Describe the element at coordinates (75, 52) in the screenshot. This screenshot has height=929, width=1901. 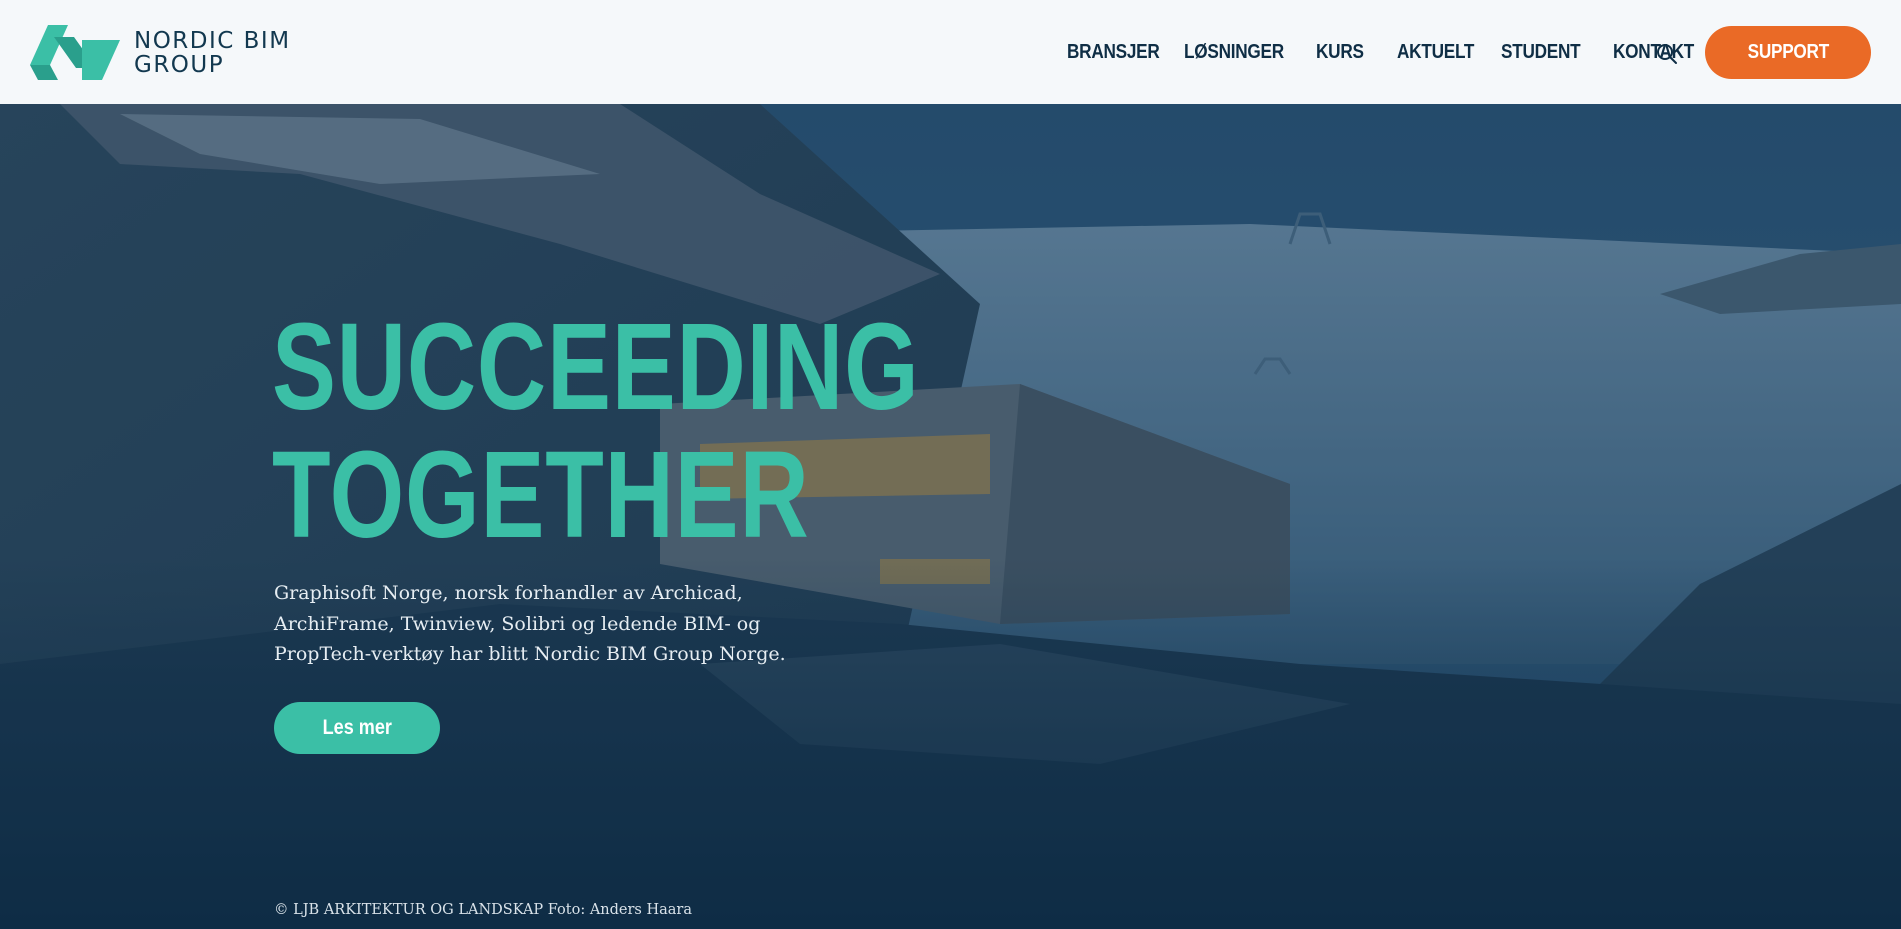
I see `logo-mark-icon` at that location.